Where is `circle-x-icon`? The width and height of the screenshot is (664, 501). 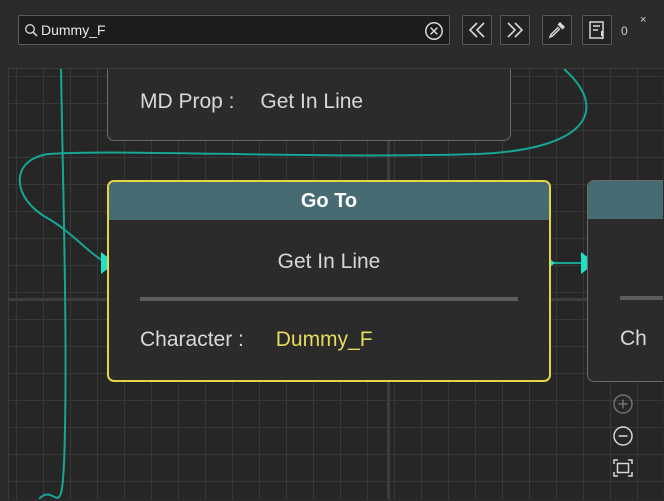
circle-x-icon is located at coordinates (434, 33).